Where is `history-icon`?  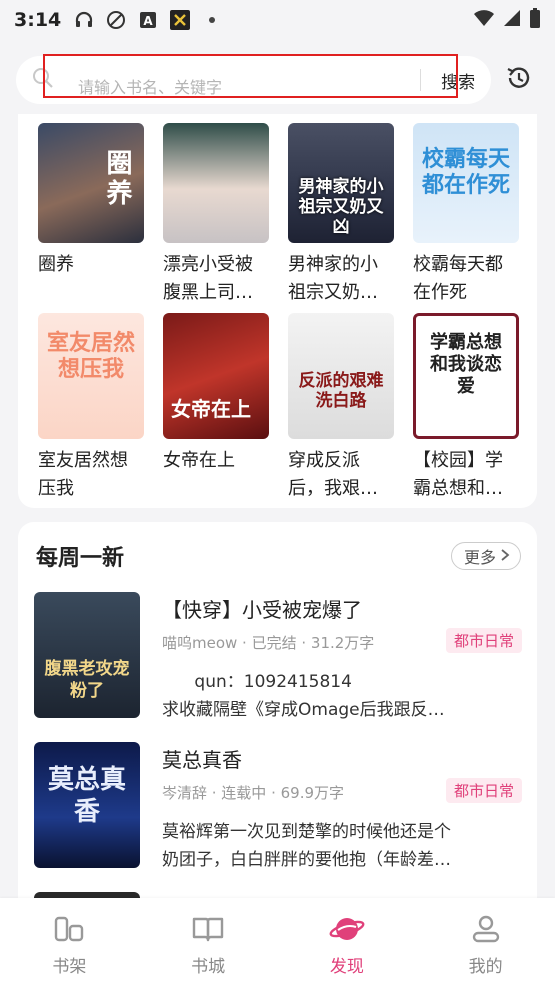 history-icon is located at coordinates (519, 80).